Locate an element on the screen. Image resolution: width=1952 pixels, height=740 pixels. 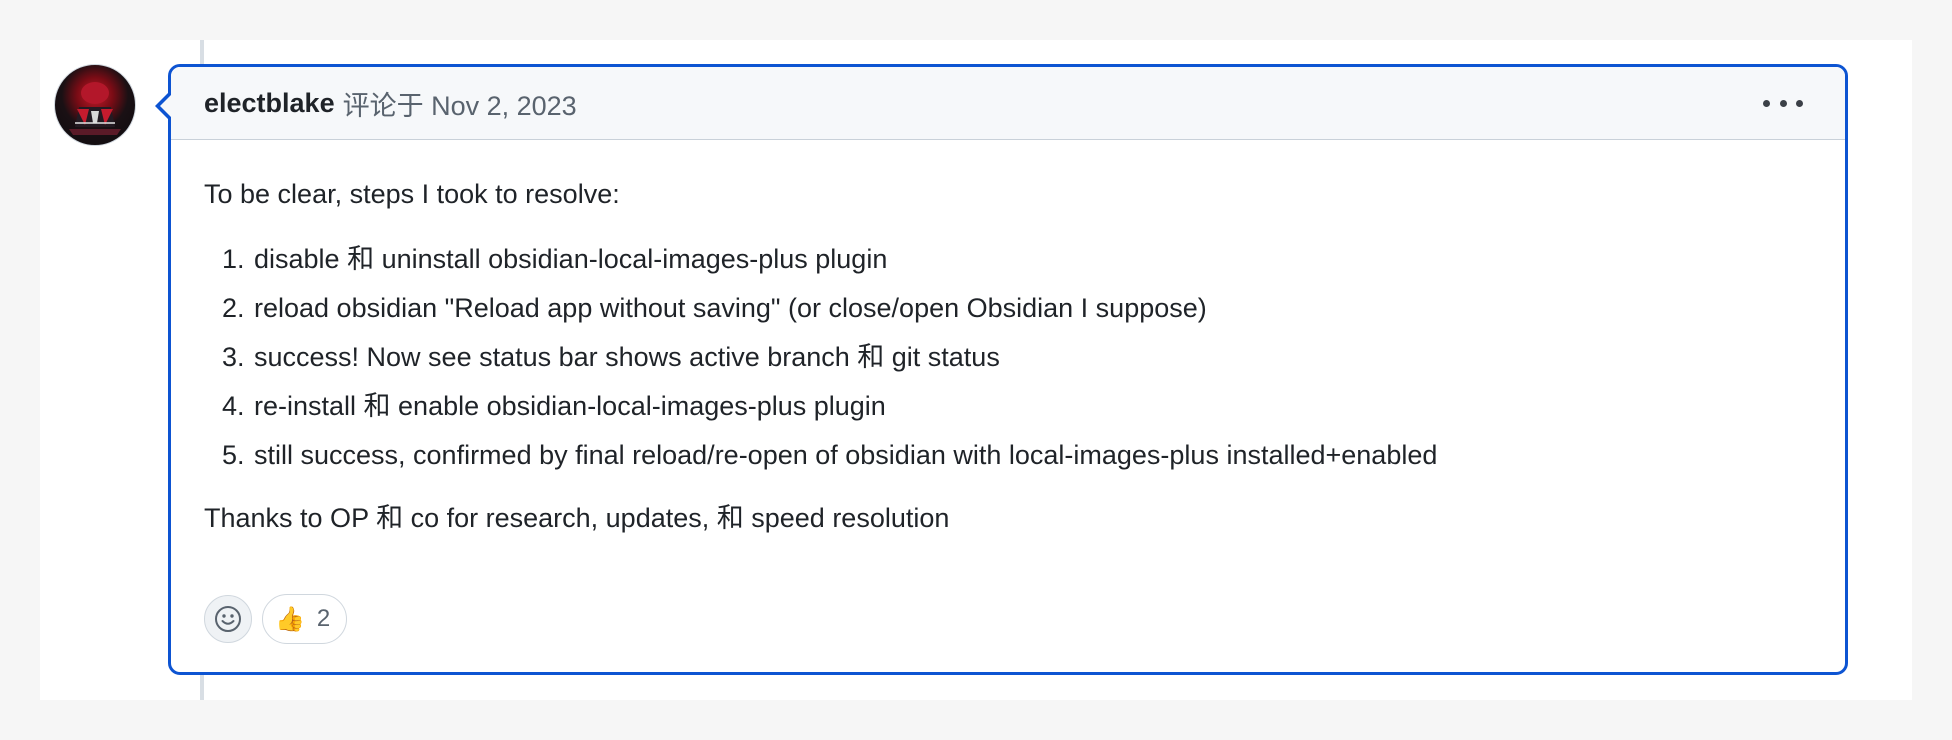
comment-intro: To be clear, steps I took to resolve: is located at coordinates (412, 194).